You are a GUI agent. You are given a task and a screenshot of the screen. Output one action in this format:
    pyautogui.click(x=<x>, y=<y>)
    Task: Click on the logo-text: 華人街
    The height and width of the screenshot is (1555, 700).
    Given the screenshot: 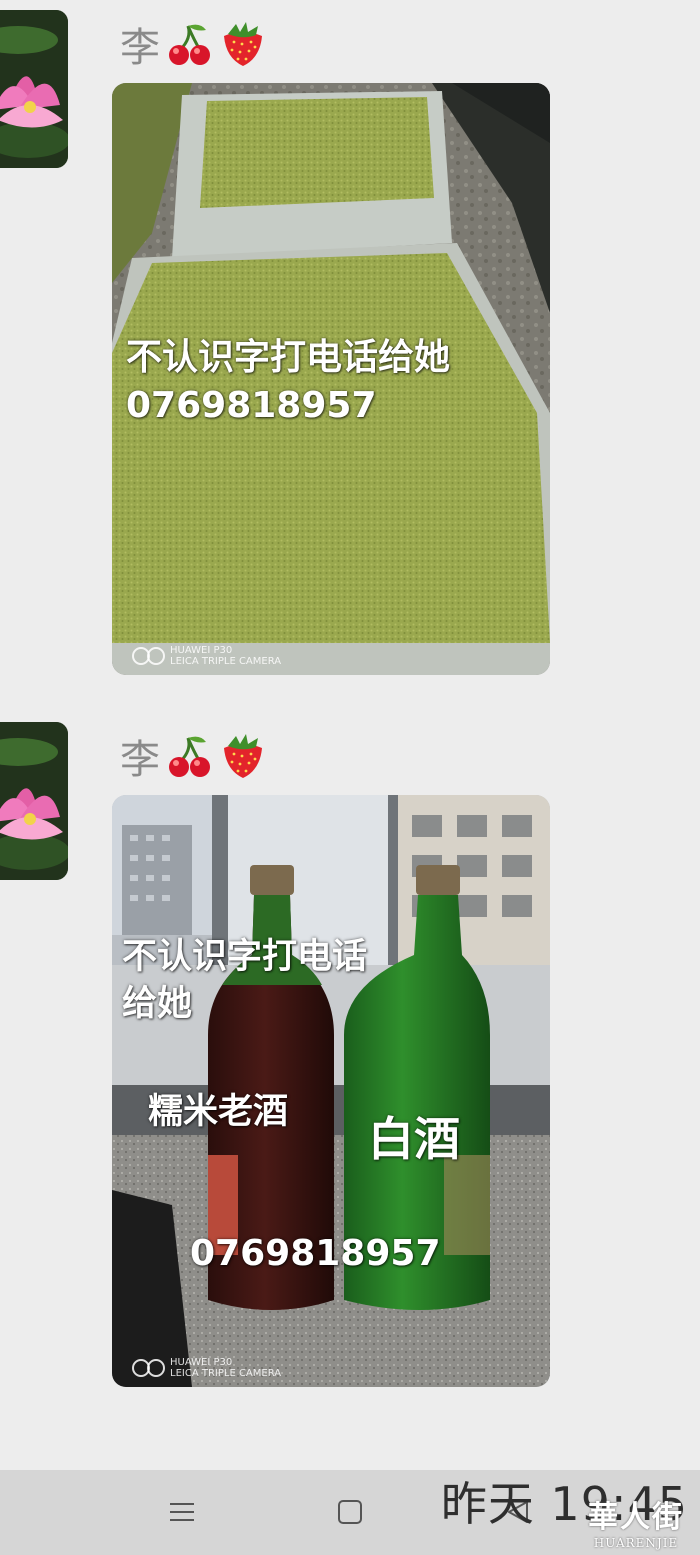 What is the action you would take?
    pyautogui.click(x=636, y=1517)
    